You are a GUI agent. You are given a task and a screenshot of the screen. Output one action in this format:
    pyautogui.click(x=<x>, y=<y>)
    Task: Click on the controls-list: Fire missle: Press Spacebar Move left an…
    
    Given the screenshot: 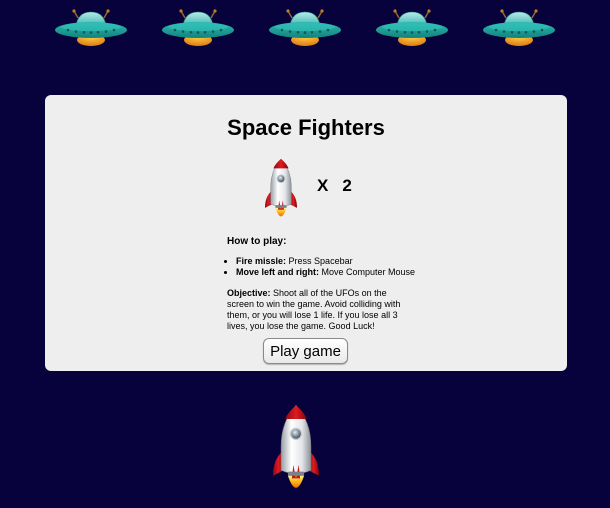 What is the action you would take?
    pyautogui.click(x=321, y=267)
    